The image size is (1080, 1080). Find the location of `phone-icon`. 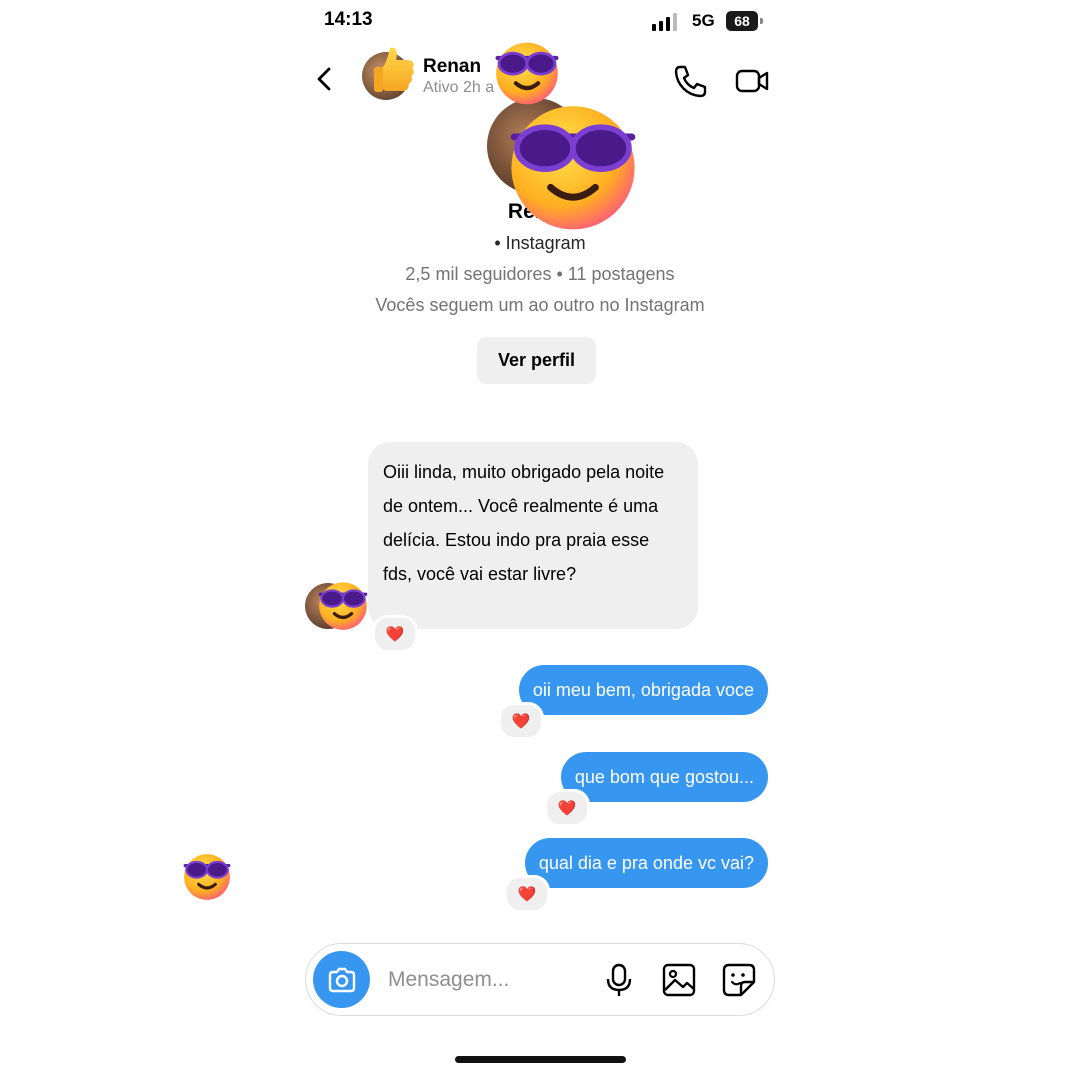

phone-icon is located at coordinates (690, 81).